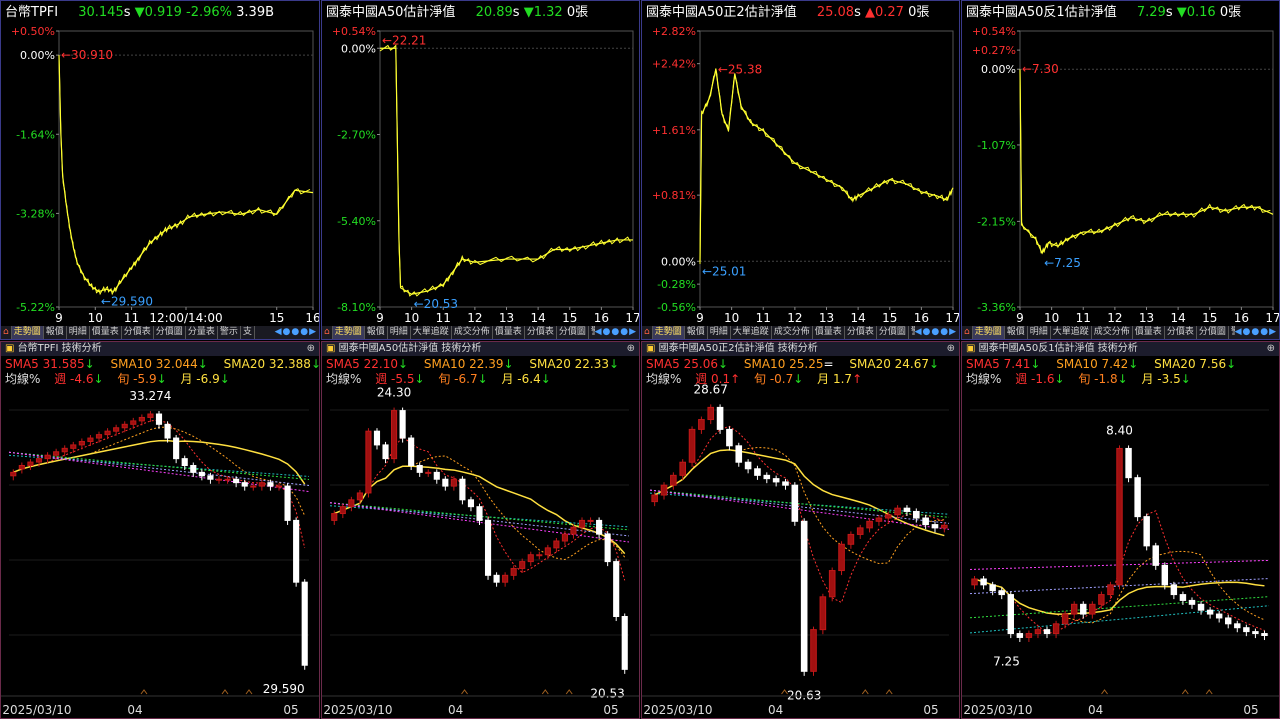 The image size is (1280, 719). Describe the element at coordinates (248, 332) in the screenshot. I see `tab-8: 支` at that location.